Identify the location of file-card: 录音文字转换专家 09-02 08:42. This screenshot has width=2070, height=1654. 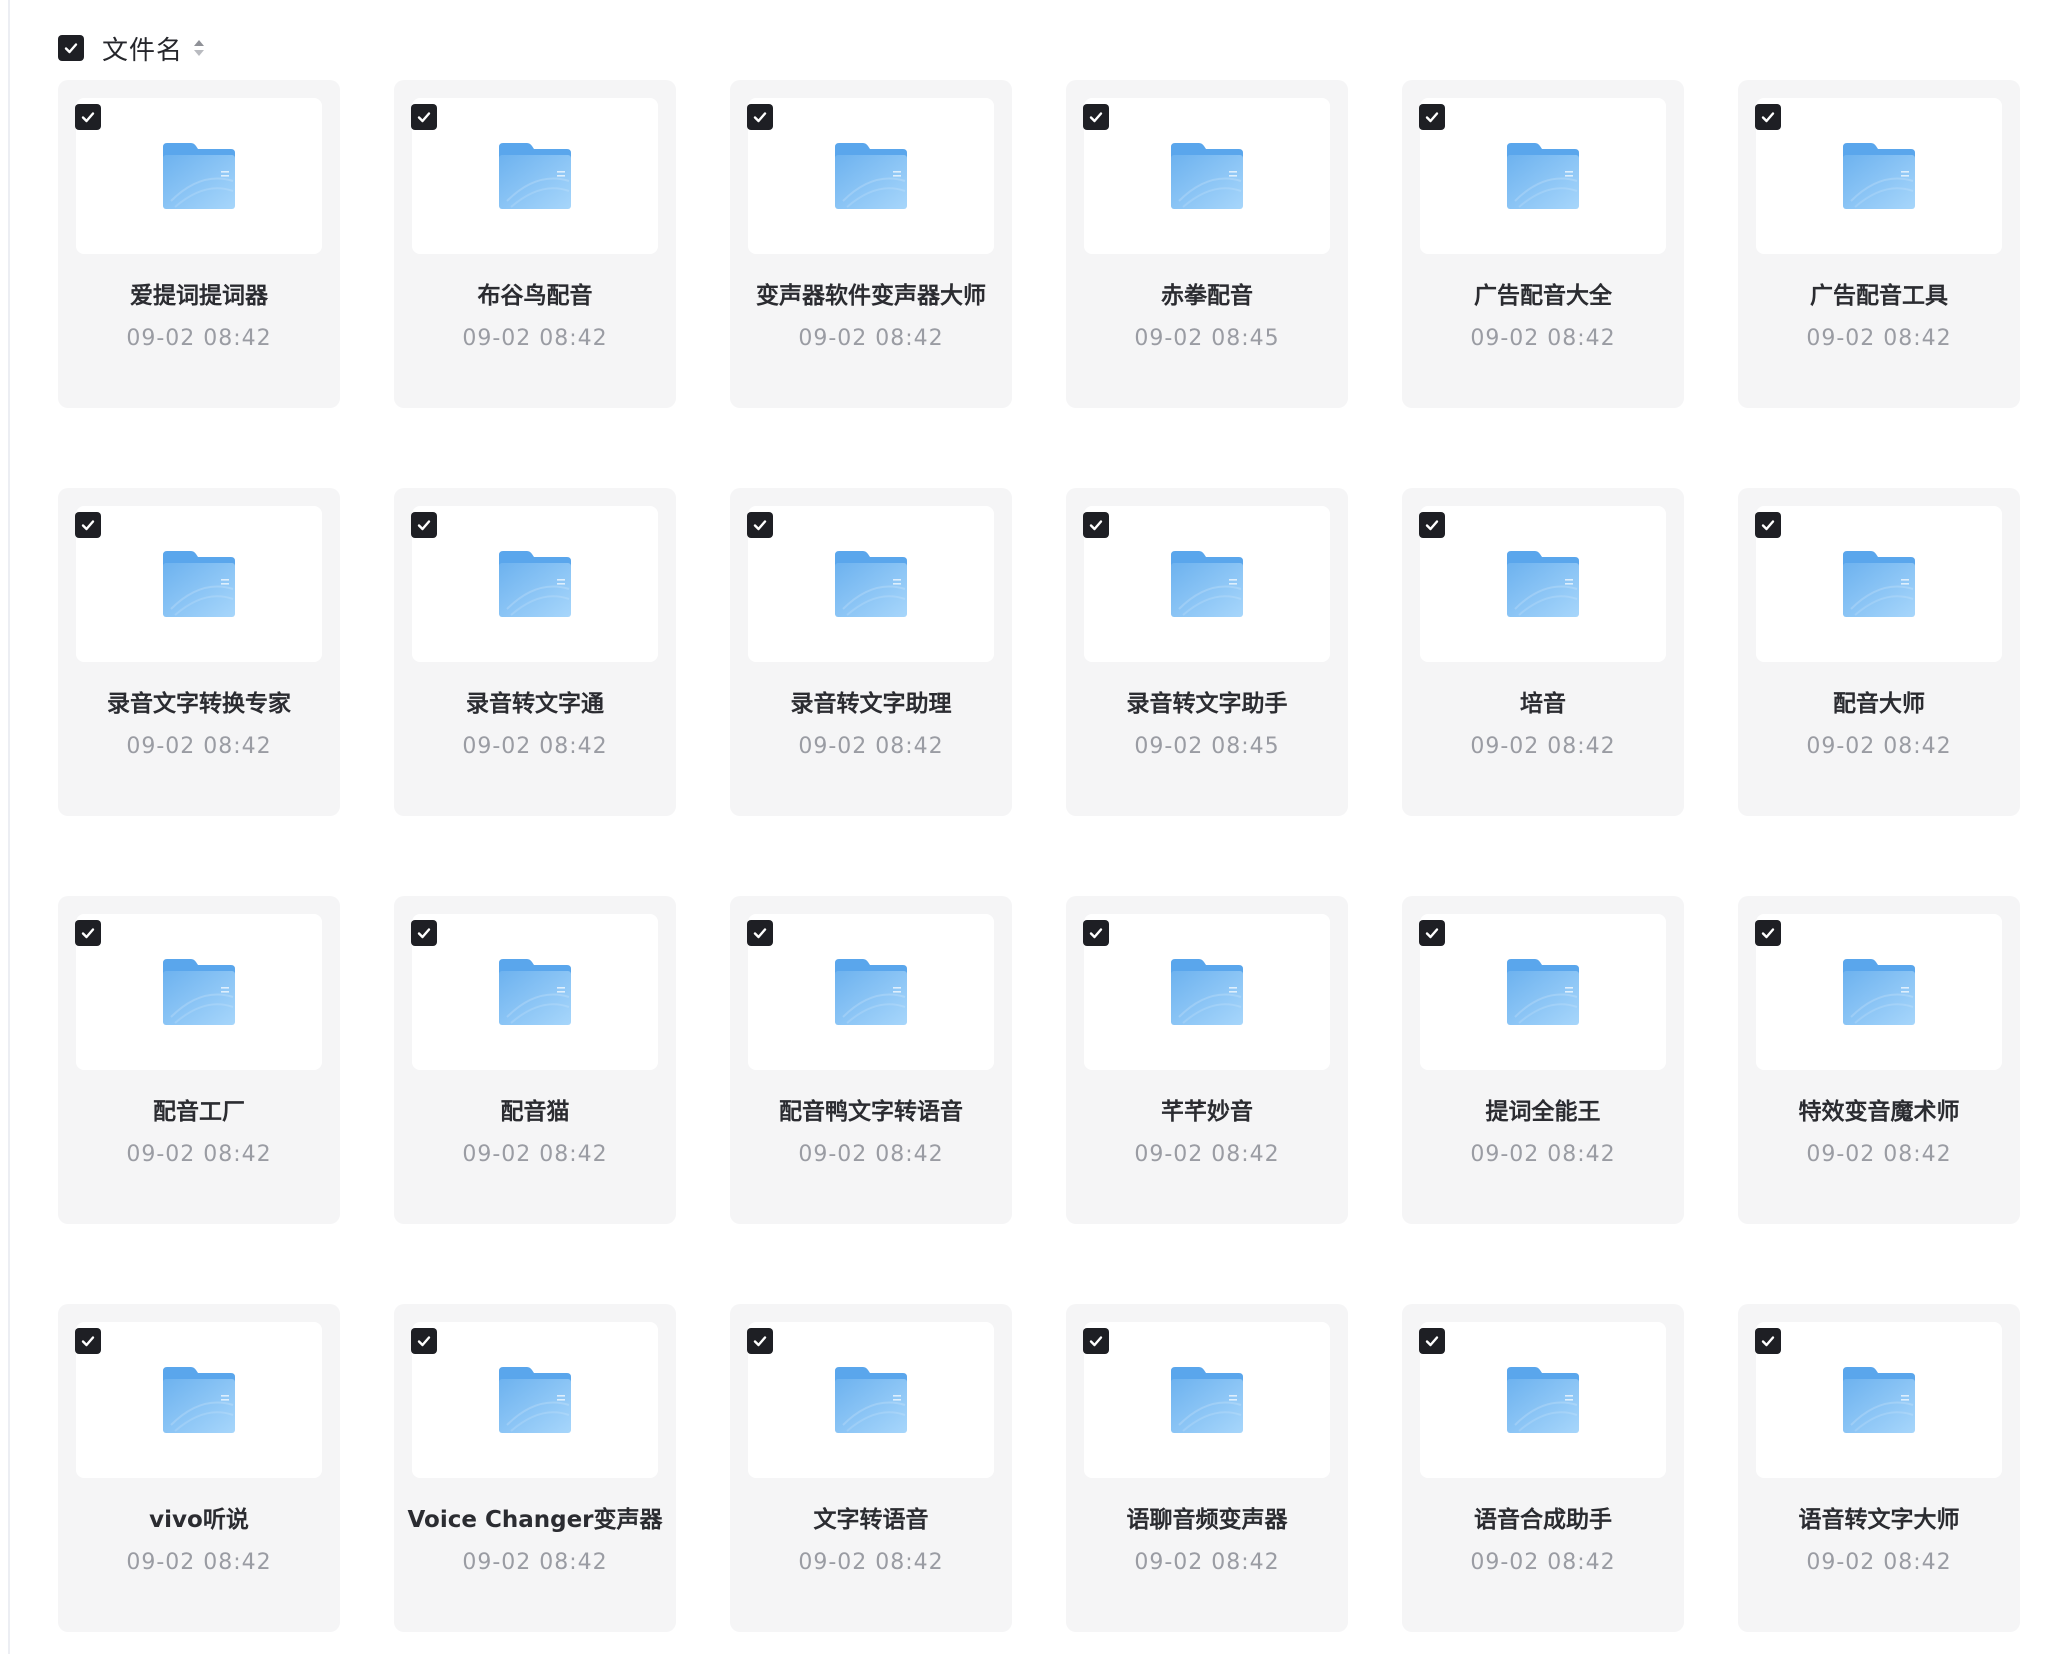
(199, 652).